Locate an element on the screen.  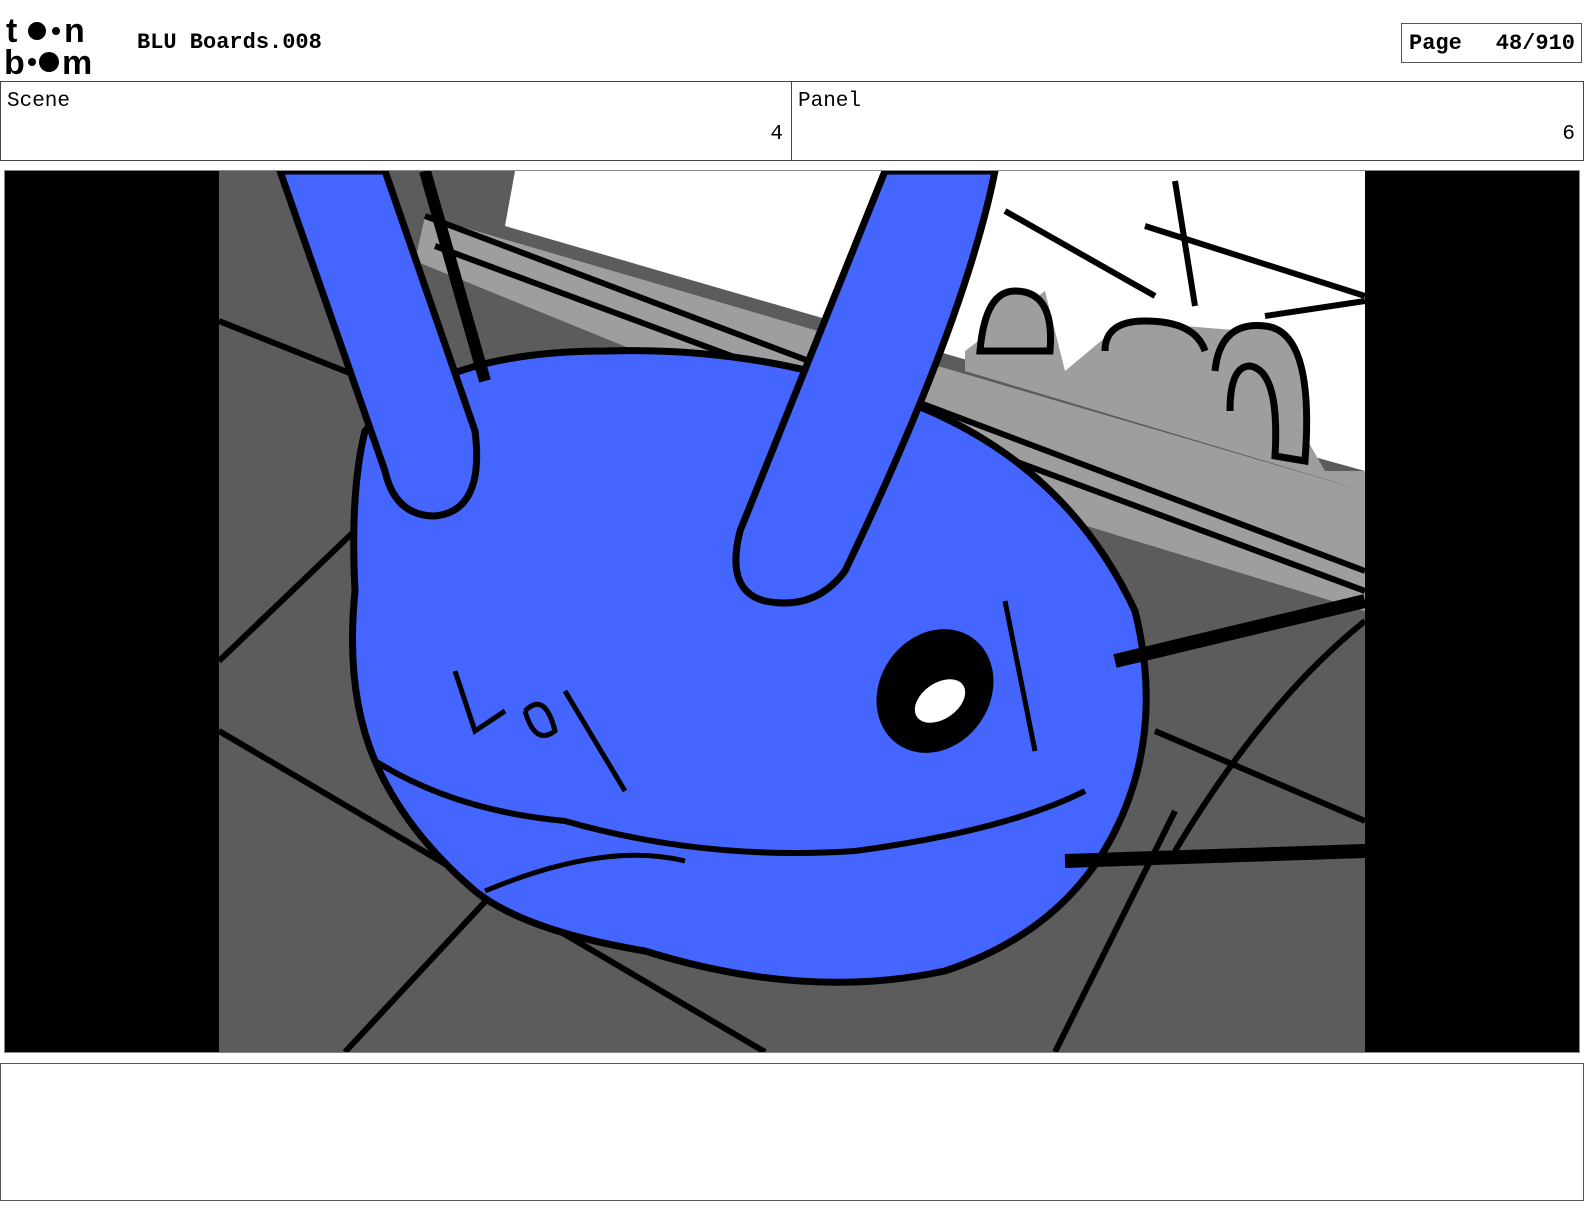
toon-boom-logo: t n b m is located at coordinates (60, 45).